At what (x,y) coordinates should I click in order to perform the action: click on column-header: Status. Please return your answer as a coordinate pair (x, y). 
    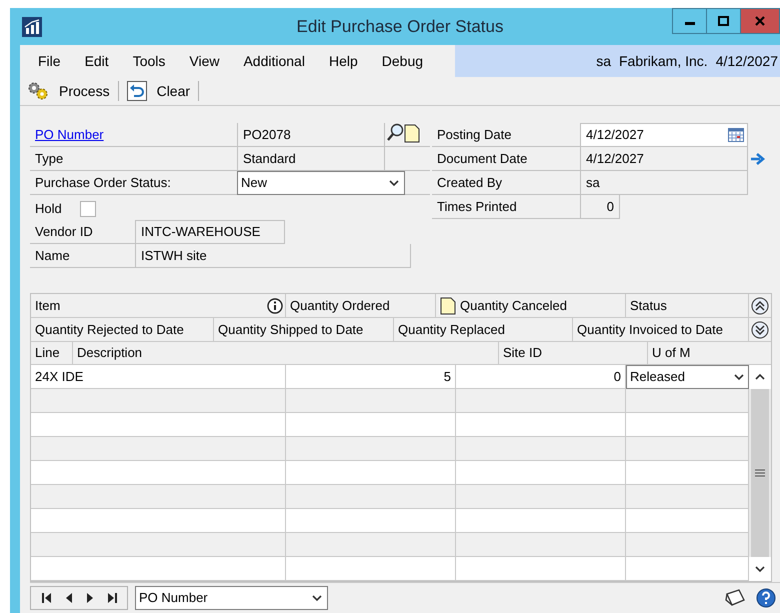
    Looking at the image, I should click on (648, 305).